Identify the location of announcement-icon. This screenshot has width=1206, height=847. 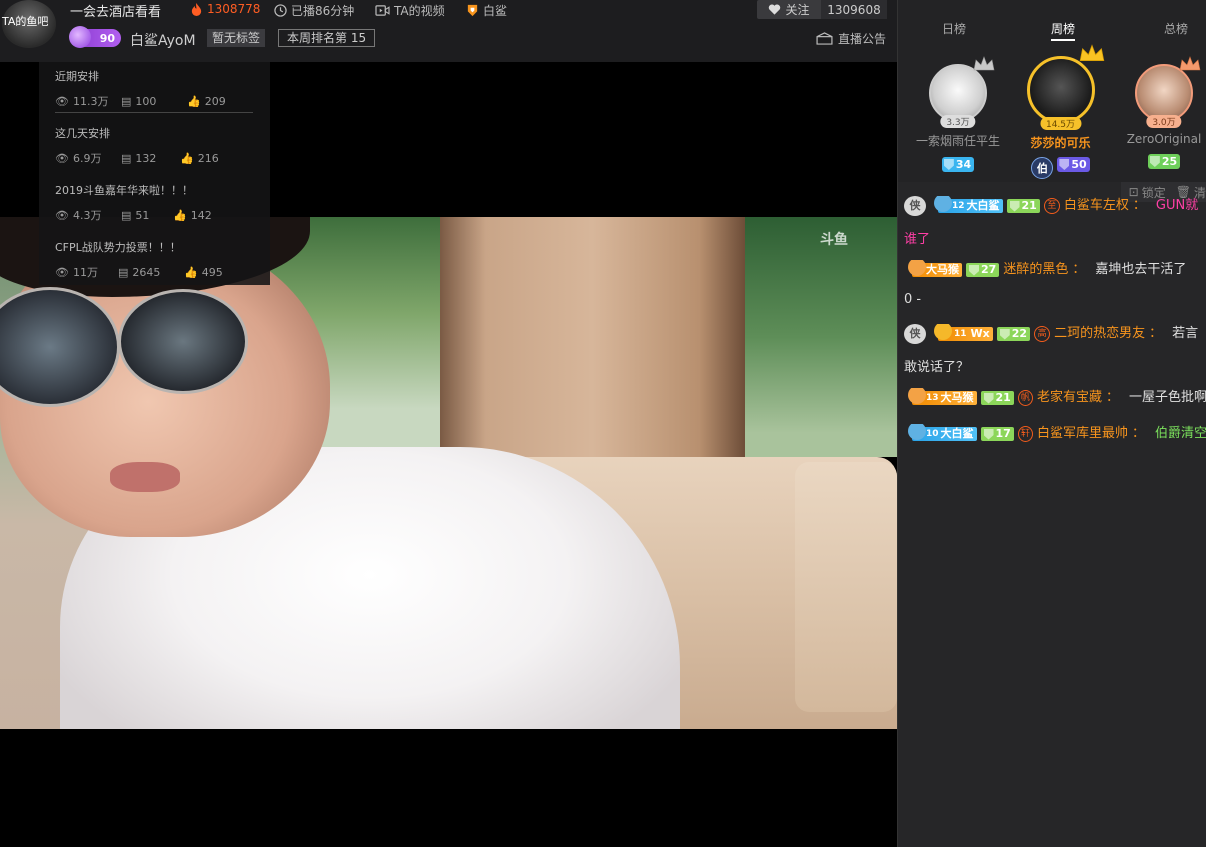
(824, 38).